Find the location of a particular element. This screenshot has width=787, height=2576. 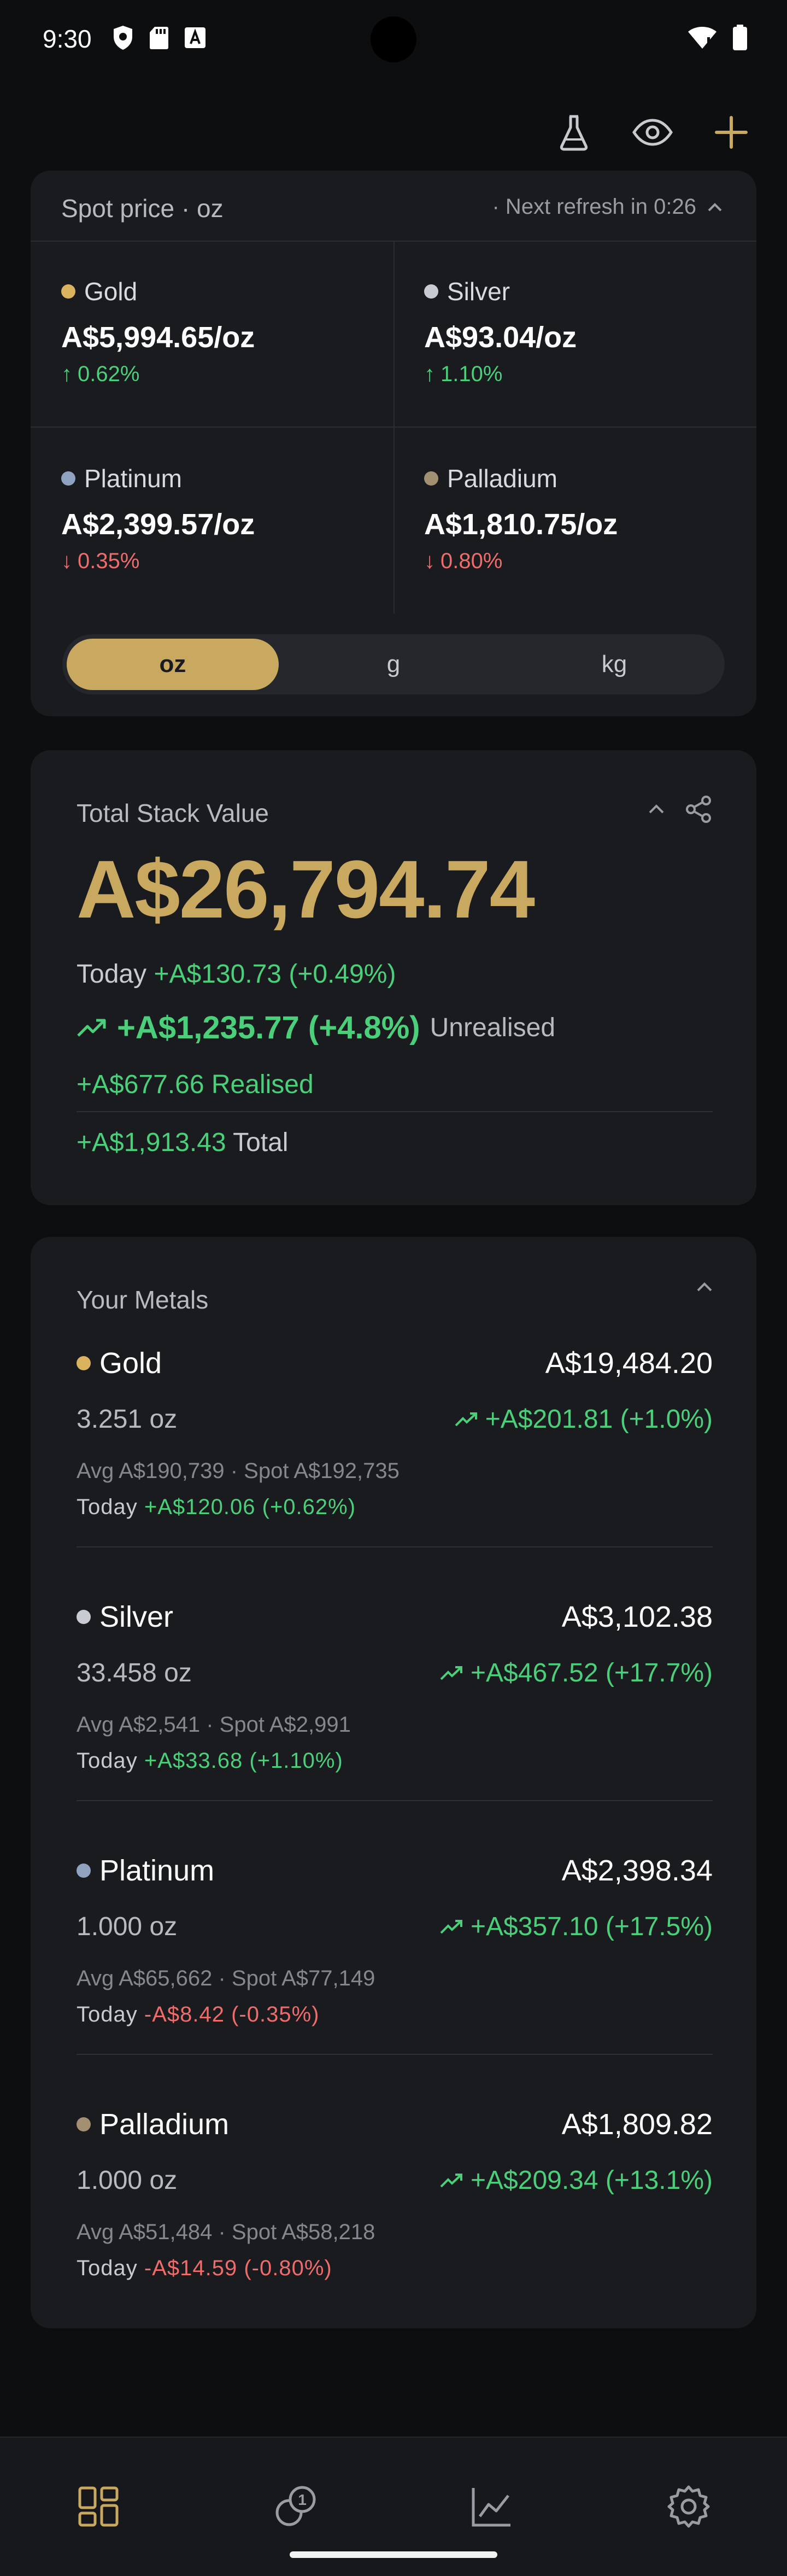

coins-icon: 1 is located at coordinates (295, 2506).